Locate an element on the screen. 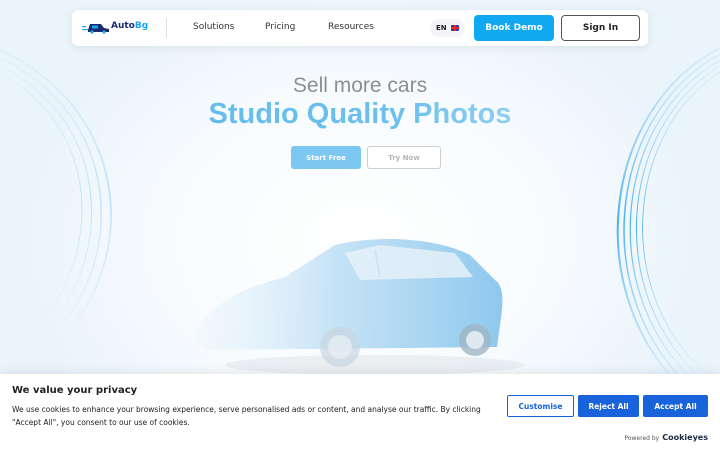 Image resolution: width=720 pixels, height=450 pixels. language-selector: EN is located at coordinates (447, 28).